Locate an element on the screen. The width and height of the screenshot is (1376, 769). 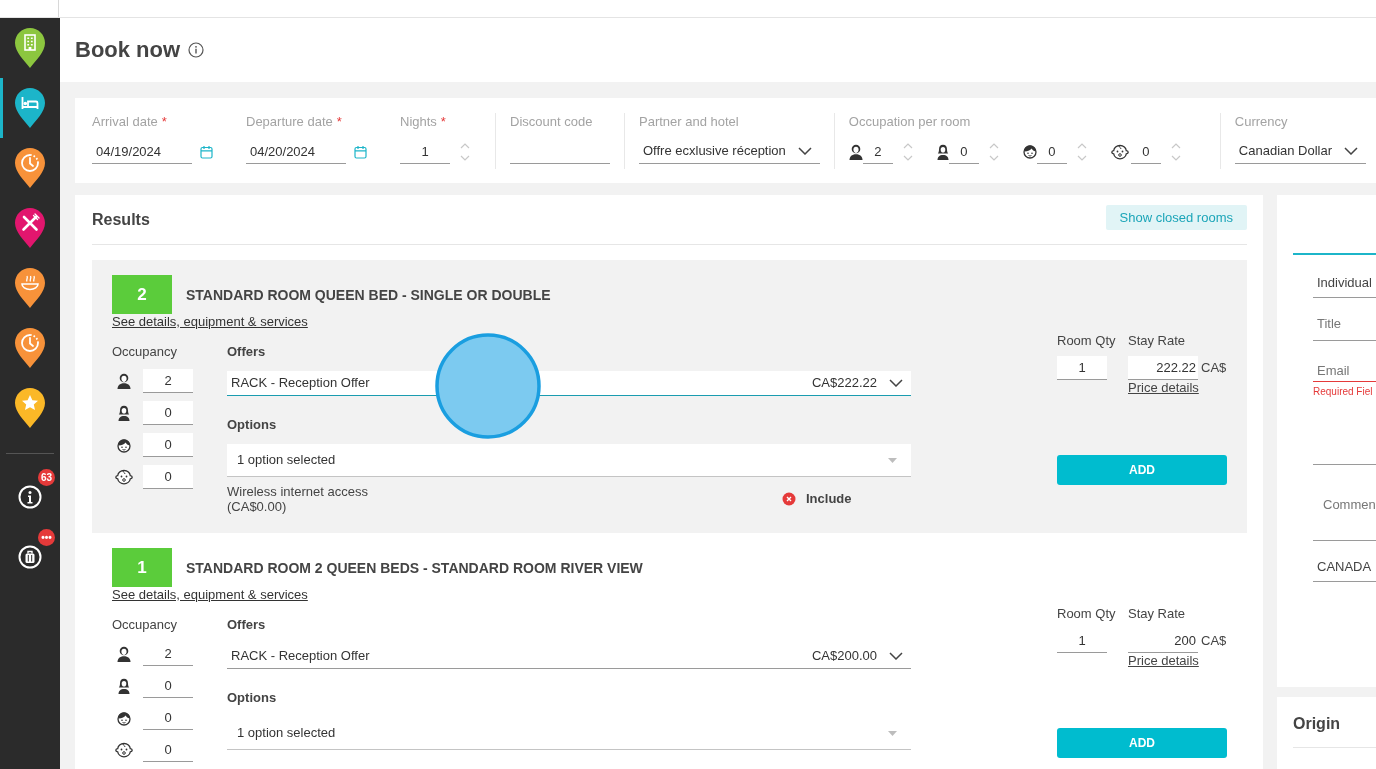
option-name: Wireless internet access is located at coordinates (298, 491).